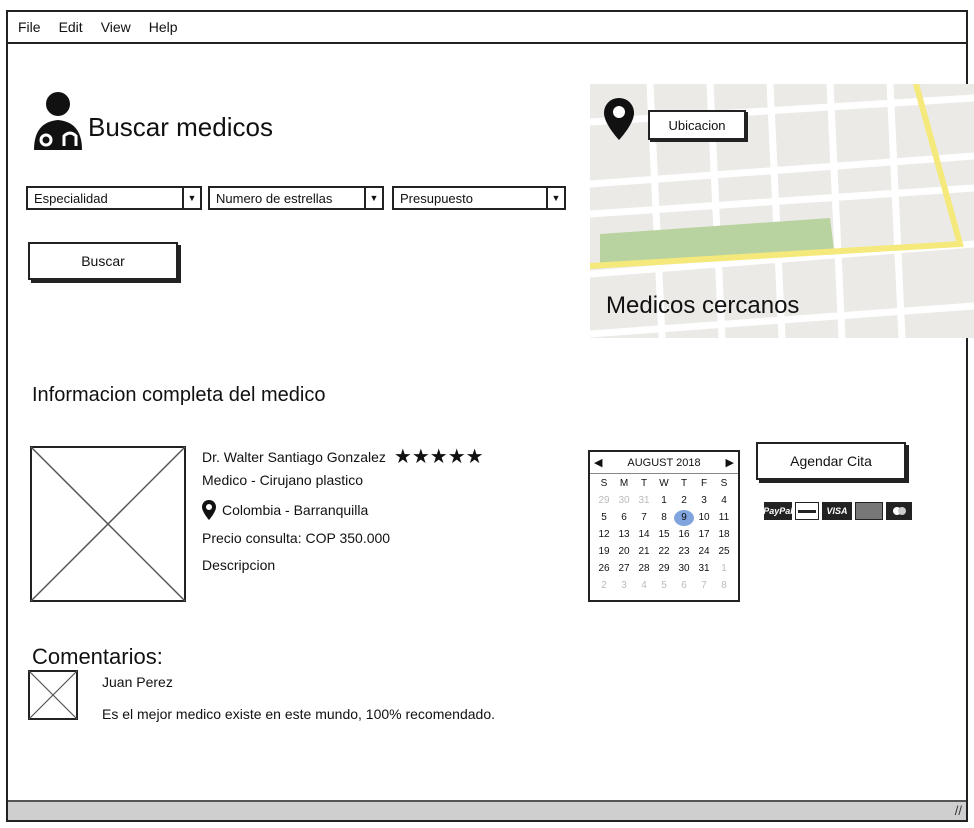 The height and width of the screenshot is (828, 974). What do you see at coordinates (644, 569) in the screenshot?
I see `calendar-day: 28` at bounding box center [644, 569].